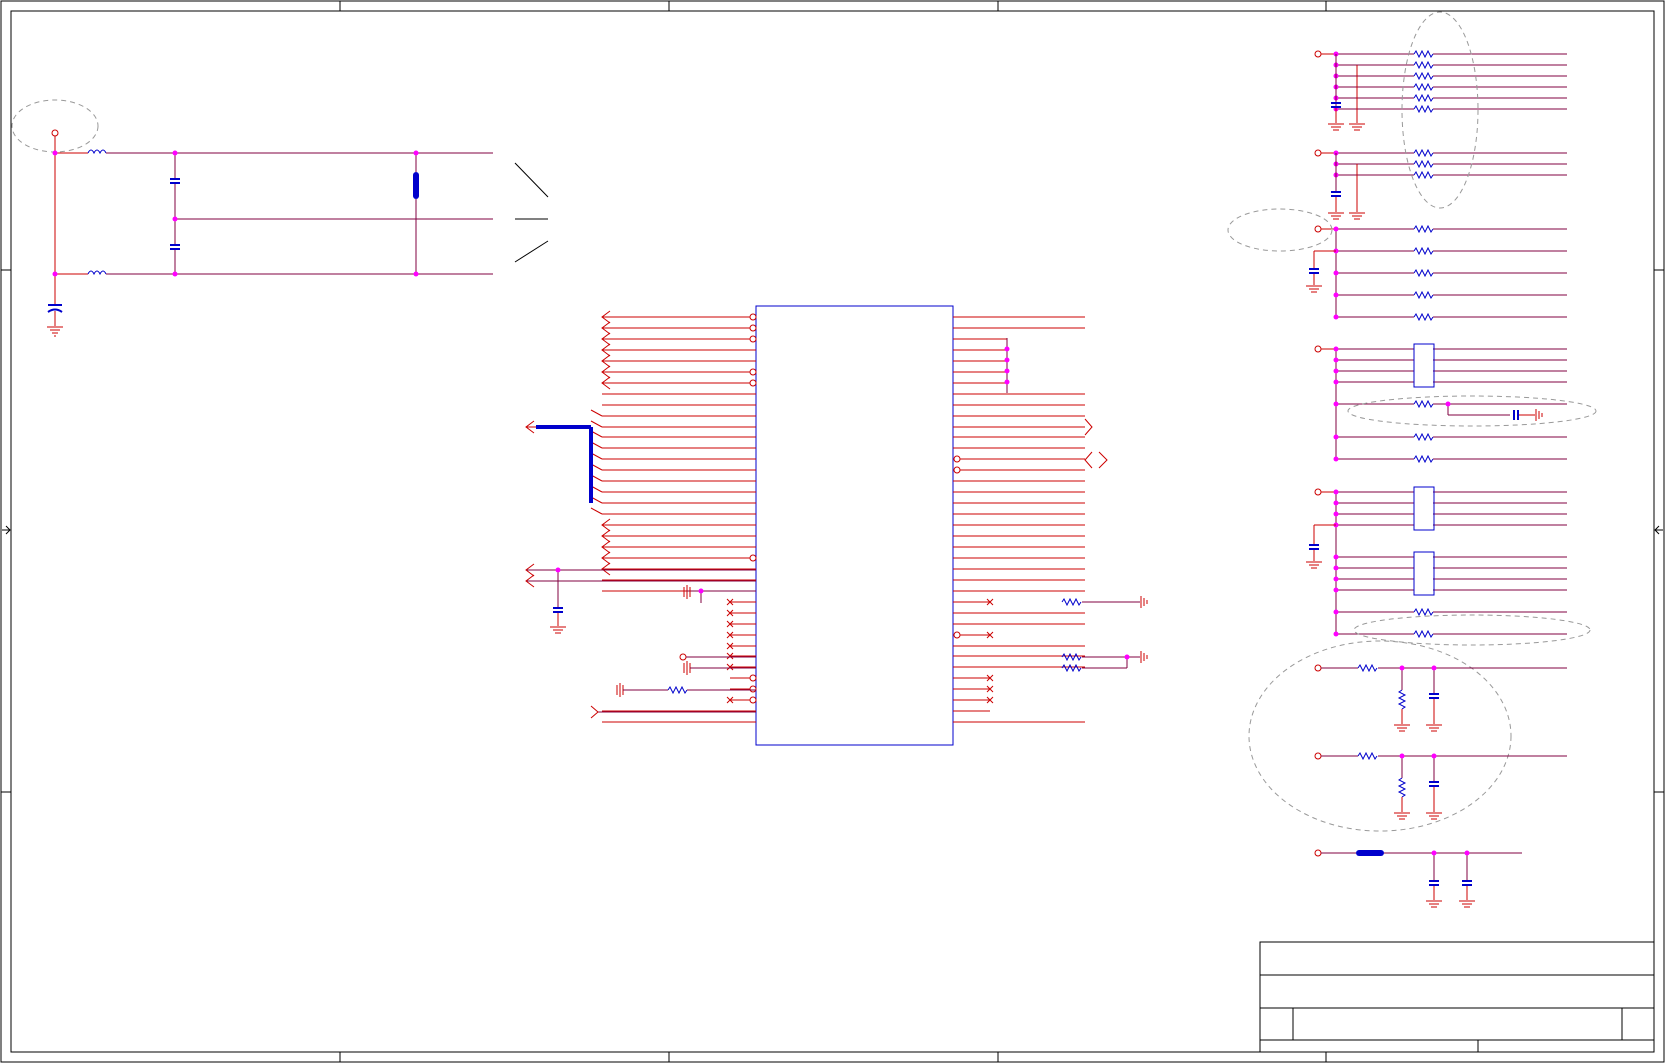 Image resolution: width=1665 pixels, height=1063 pixels. I want to click on ic-right-pins, so click(1019, 519).